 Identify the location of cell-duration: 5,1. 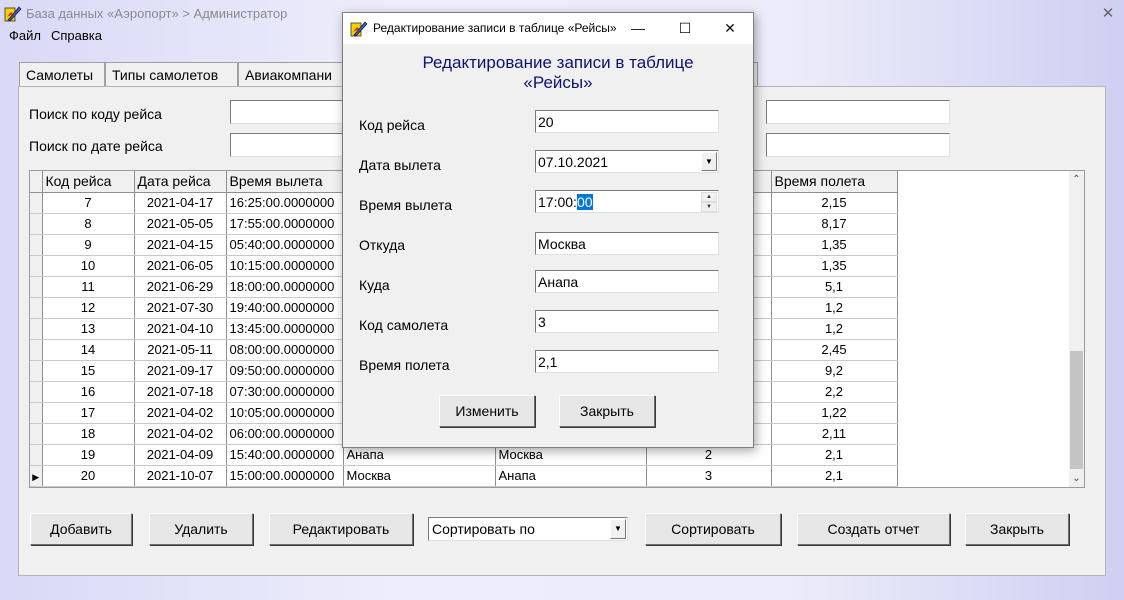
(834, 287).